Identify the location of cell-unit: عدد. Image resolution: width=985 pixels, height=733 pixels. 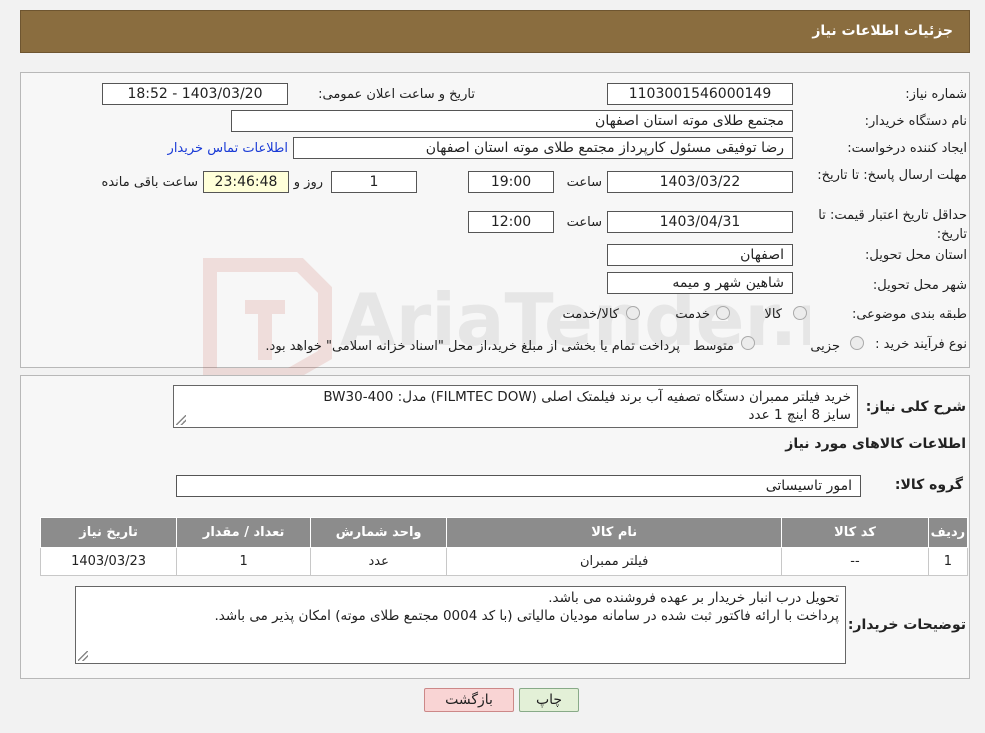
(379, 561).